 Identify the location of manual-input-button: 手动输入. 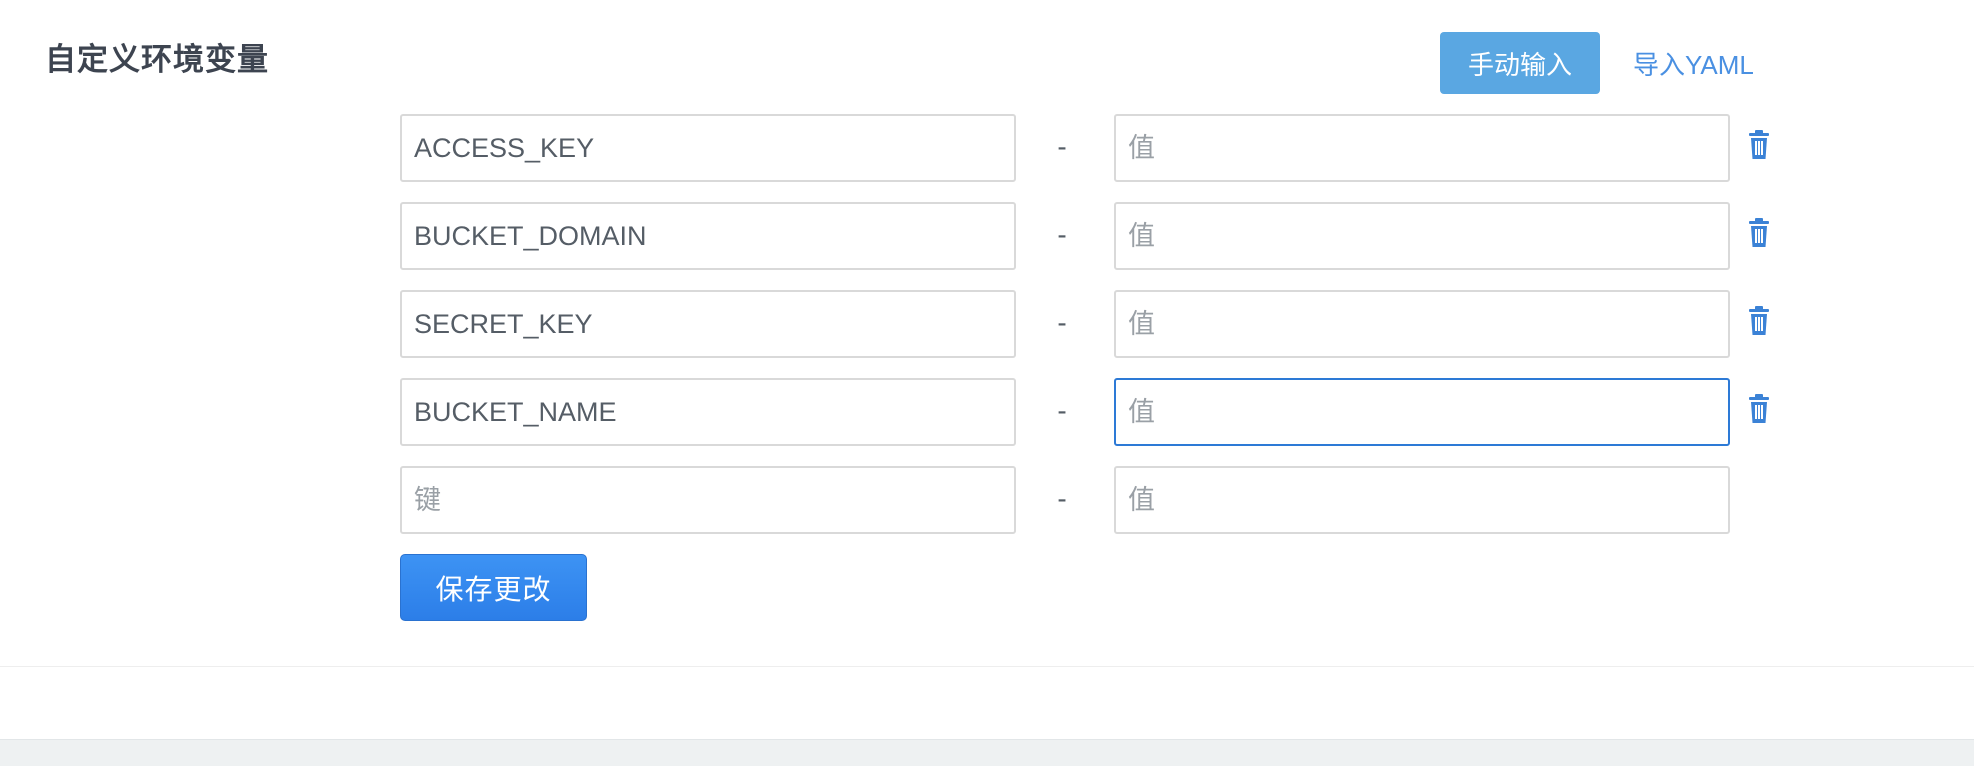
(1520, 63).